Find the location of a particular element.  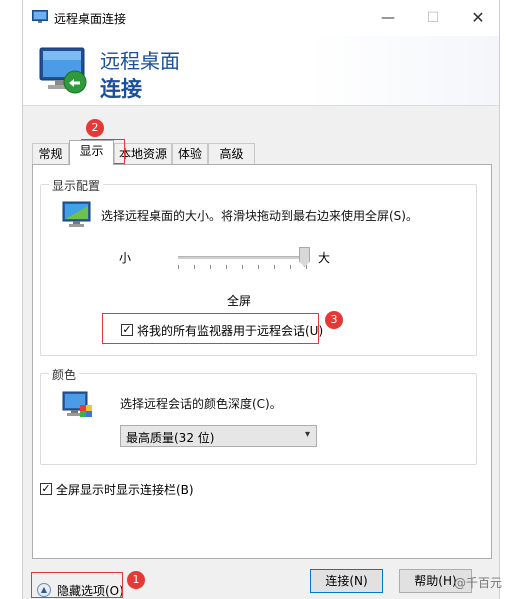

minimize-button: — is located at coordinates (388, 18).